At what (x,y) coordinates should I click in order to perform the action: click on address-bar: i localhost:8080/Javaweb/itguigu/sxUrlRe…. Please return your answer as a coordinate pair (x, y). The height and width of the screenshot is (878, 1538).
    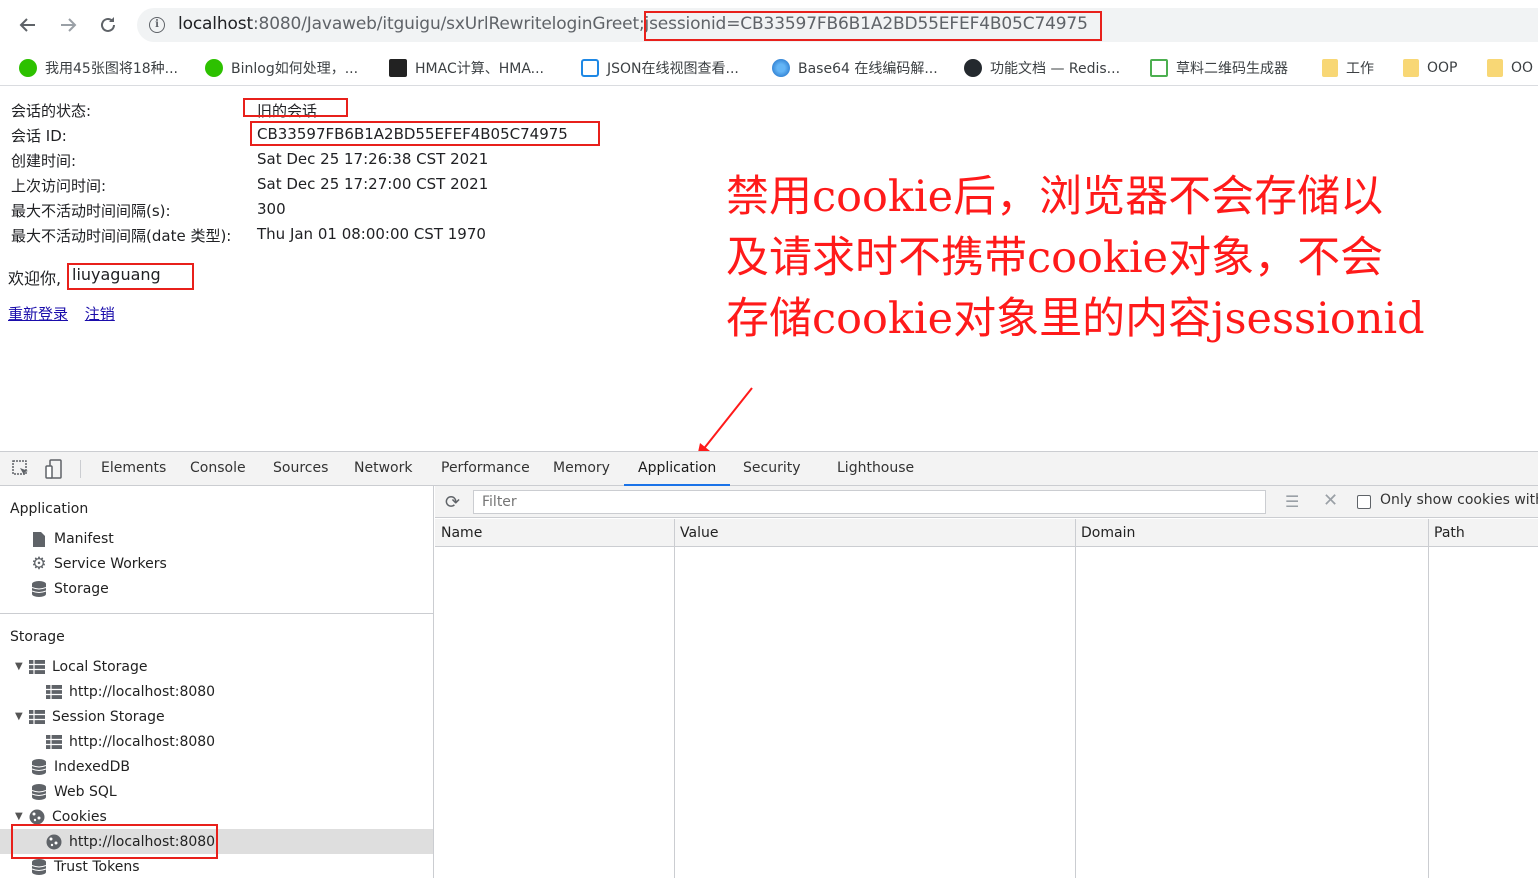
    Looking at the image, I should click on (837, 25).